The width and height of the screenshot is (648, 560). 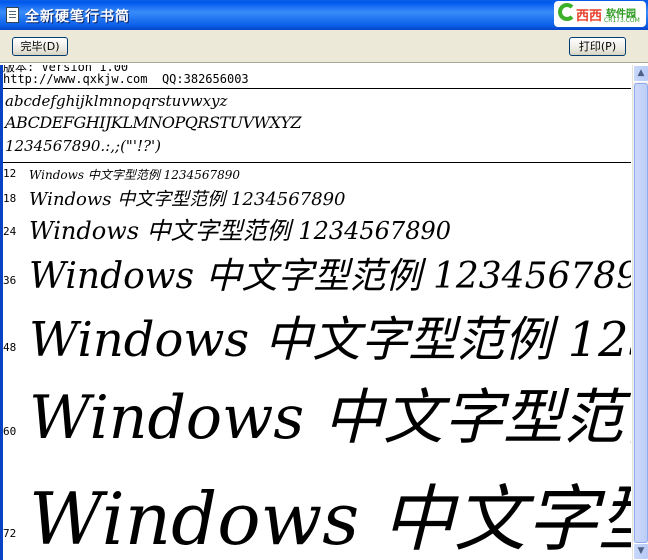 I want to click on title-bar: 全新硬笔行书简 西西 软件园 CR173.COM, so click(x=324, y=15).